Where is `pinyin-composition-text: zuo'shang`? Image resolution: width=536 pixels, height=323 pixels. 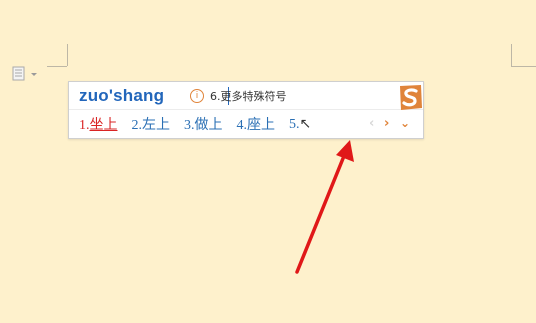
pinyin-composition-text: zuo'shang is located at coordinates (122, 95).